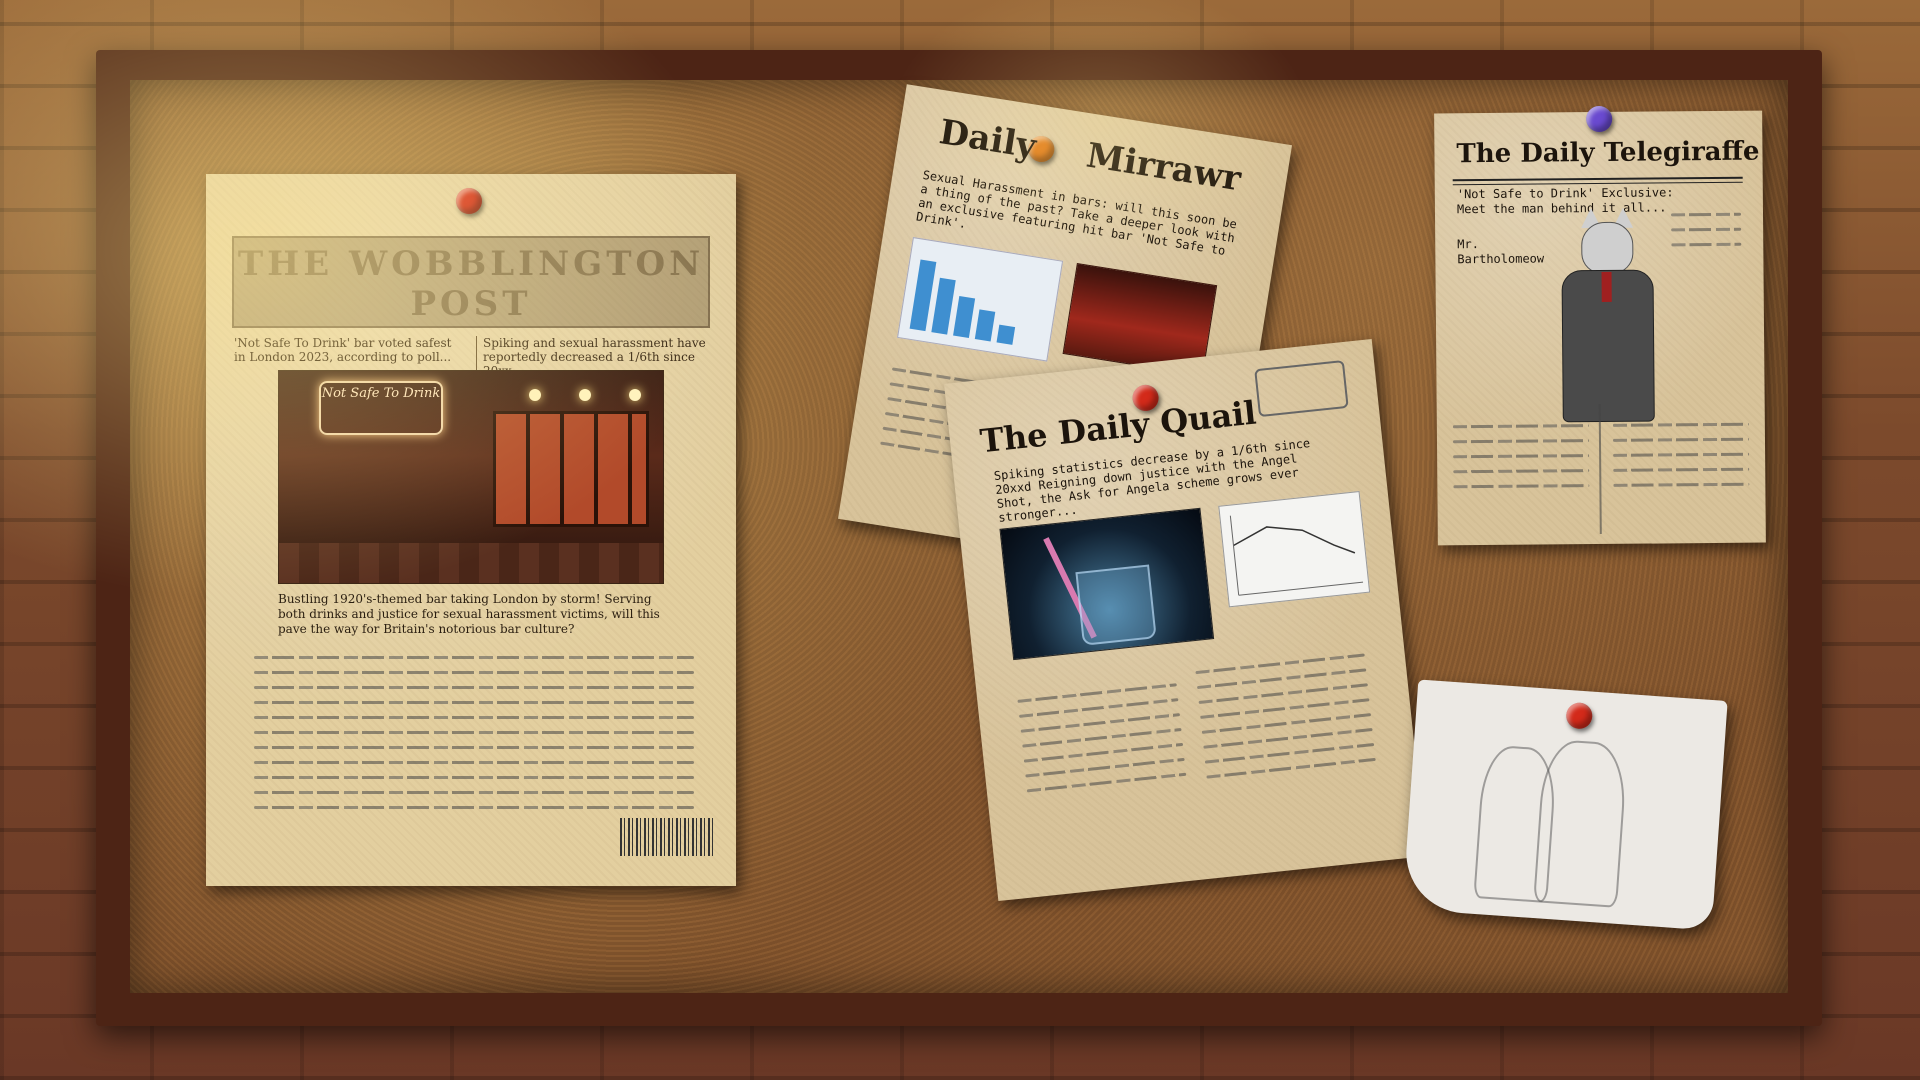  What do you see at coordinates (668, 837) in the screenshot?
I see `barcode-icon` at bounding box center [668, 837].